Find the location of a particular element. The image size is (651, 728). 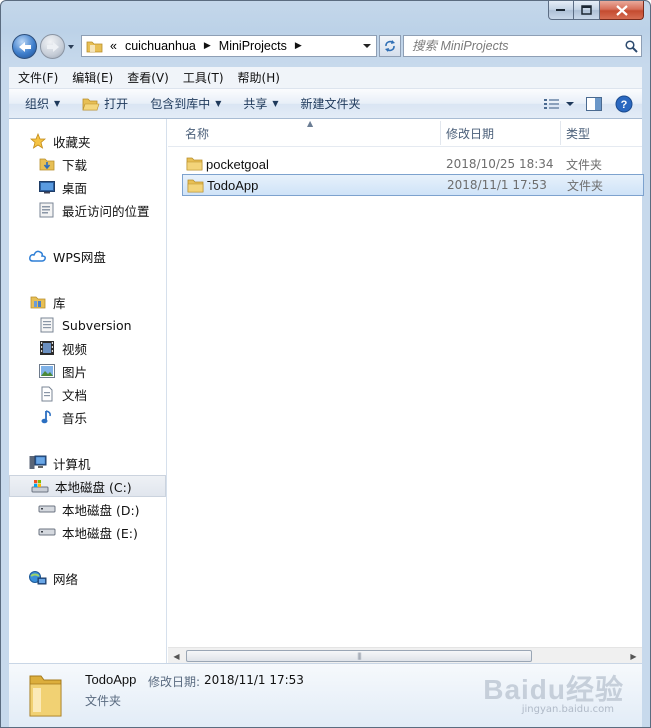

sidebar-item-music: 音乐 is located at coordinates (62, 417).